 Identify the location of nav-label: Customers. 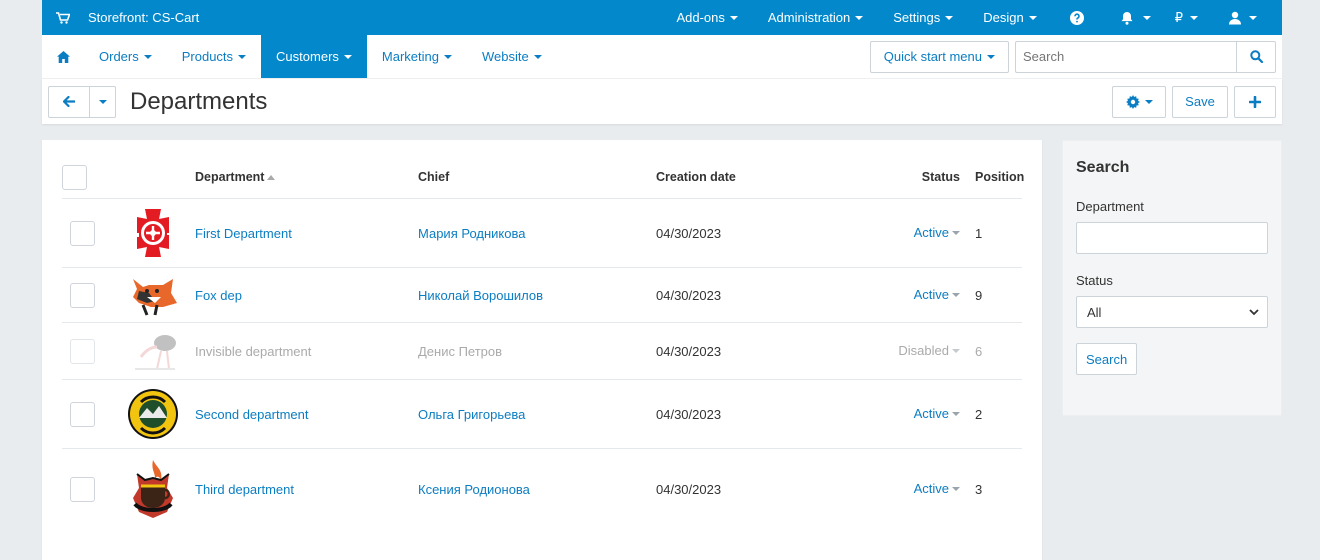
(307, 56).